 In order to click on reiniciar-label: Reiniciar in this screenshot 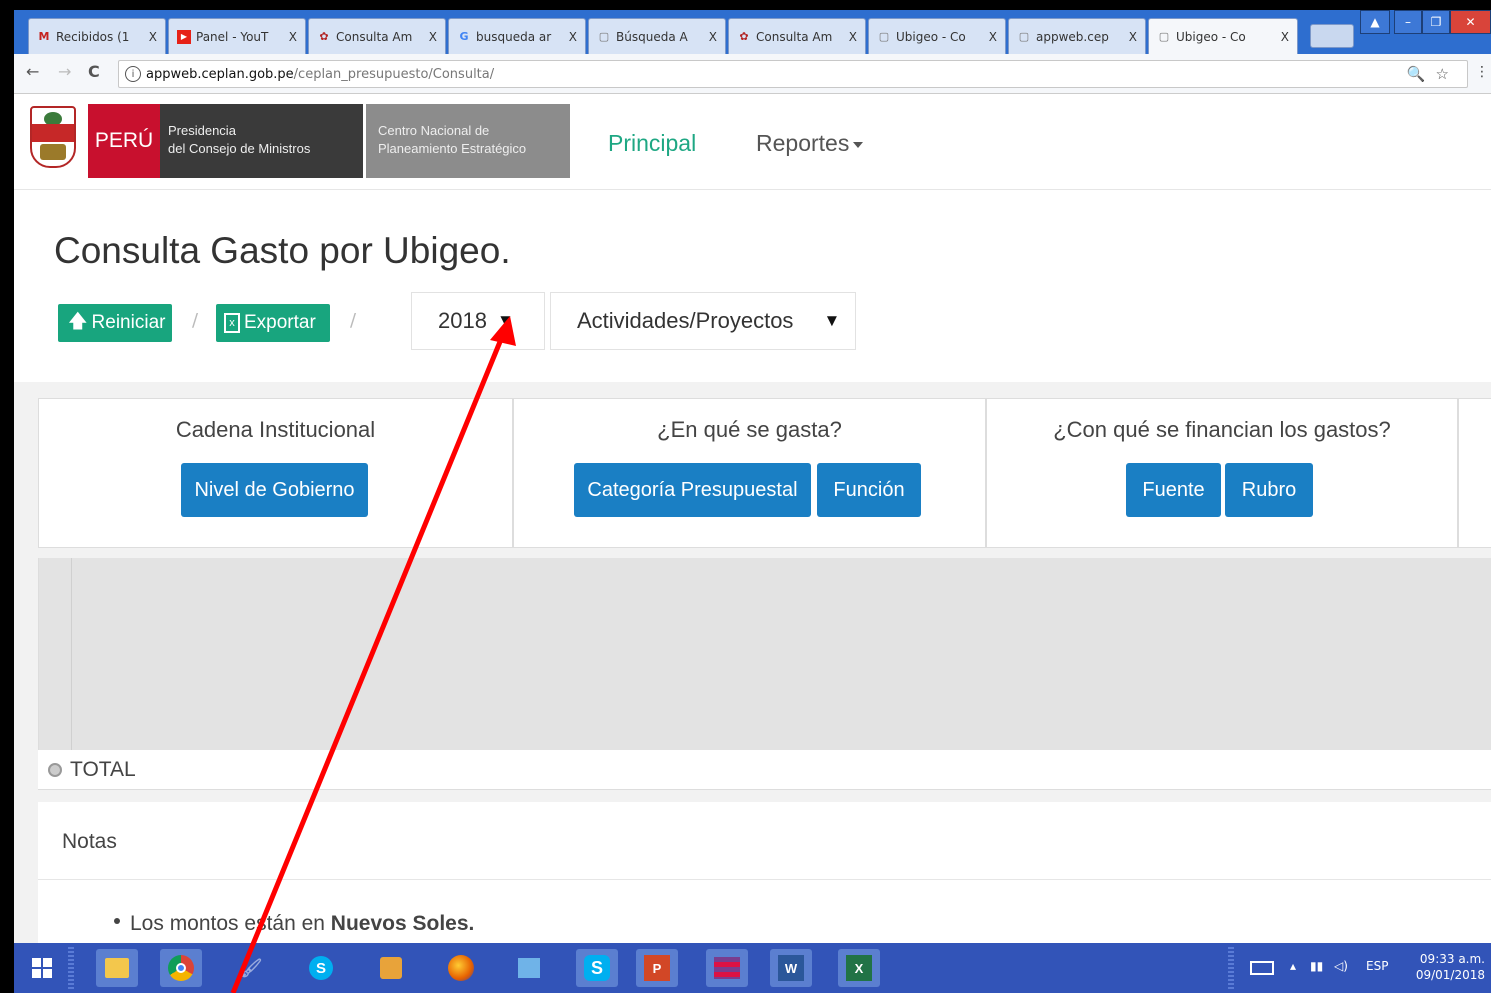, I will do `click(128, 322)`.